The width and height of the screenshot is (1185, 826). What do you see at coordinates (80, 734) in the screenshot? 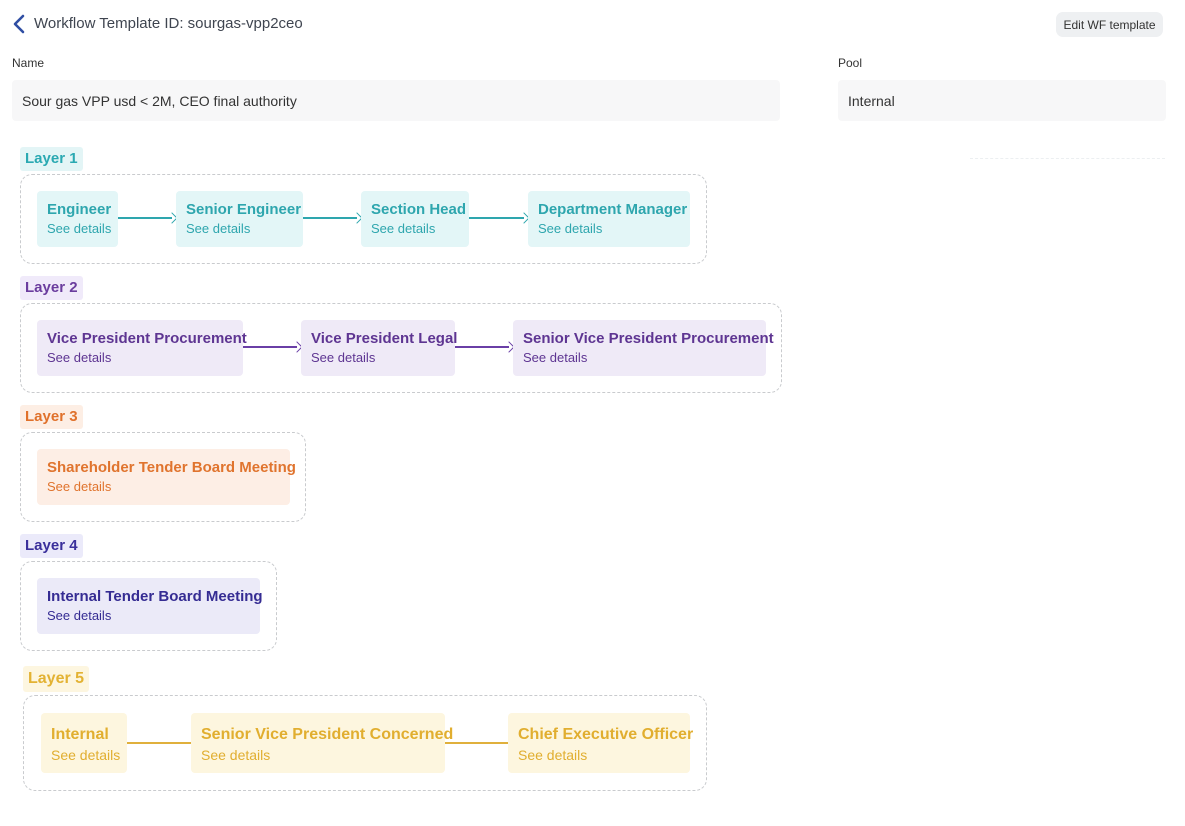
I see `node-title: Internal` at bounding box center [80, 734].